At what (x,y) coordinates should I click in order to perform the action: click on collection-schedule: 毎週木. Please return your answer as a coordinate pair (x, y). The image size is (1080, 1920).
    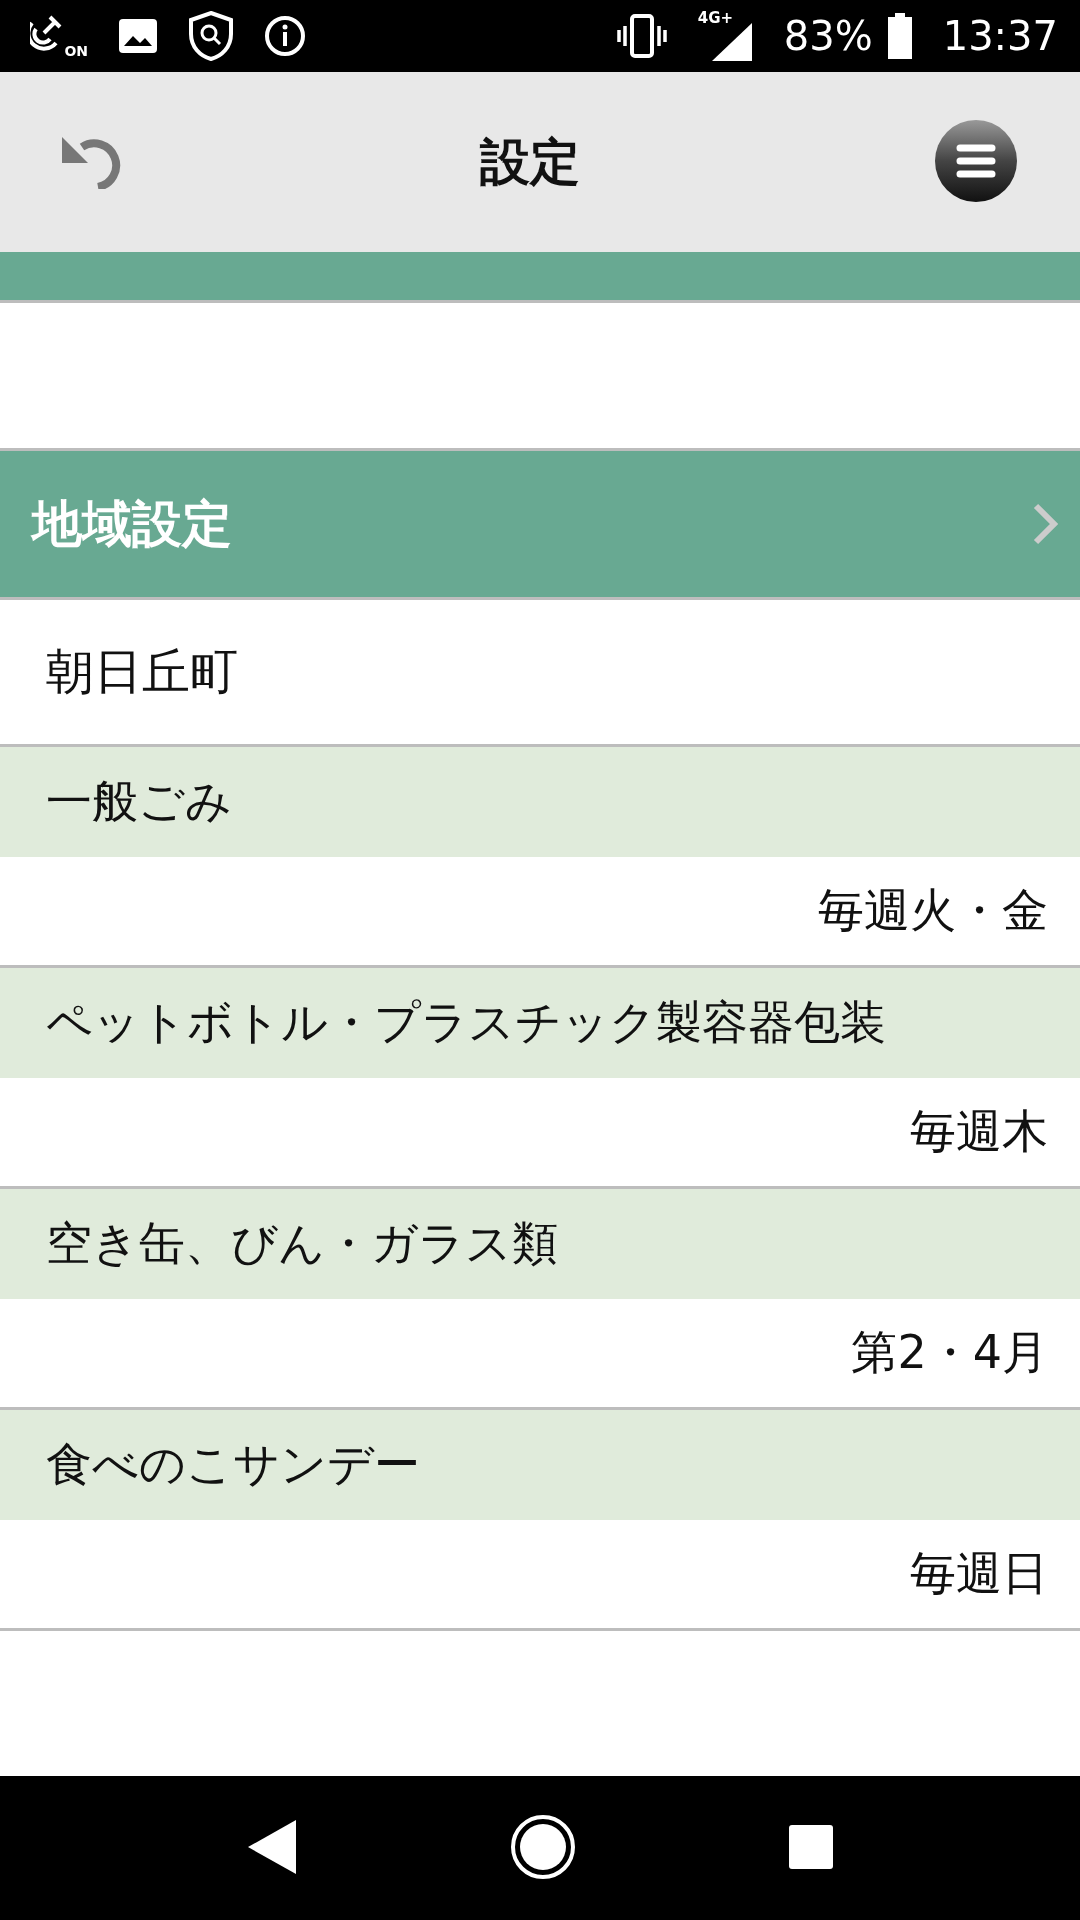
    Looking at the image, I should click on (979, 1131).